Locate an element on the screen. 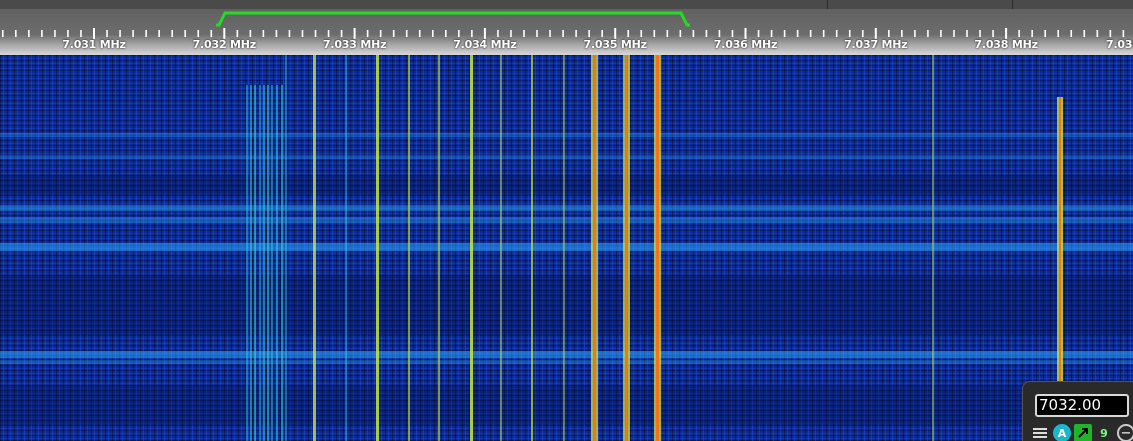 This screenshot has width=1133, height=441. frequency-label: 7.035 MHz is located at coordinates (615, 44).